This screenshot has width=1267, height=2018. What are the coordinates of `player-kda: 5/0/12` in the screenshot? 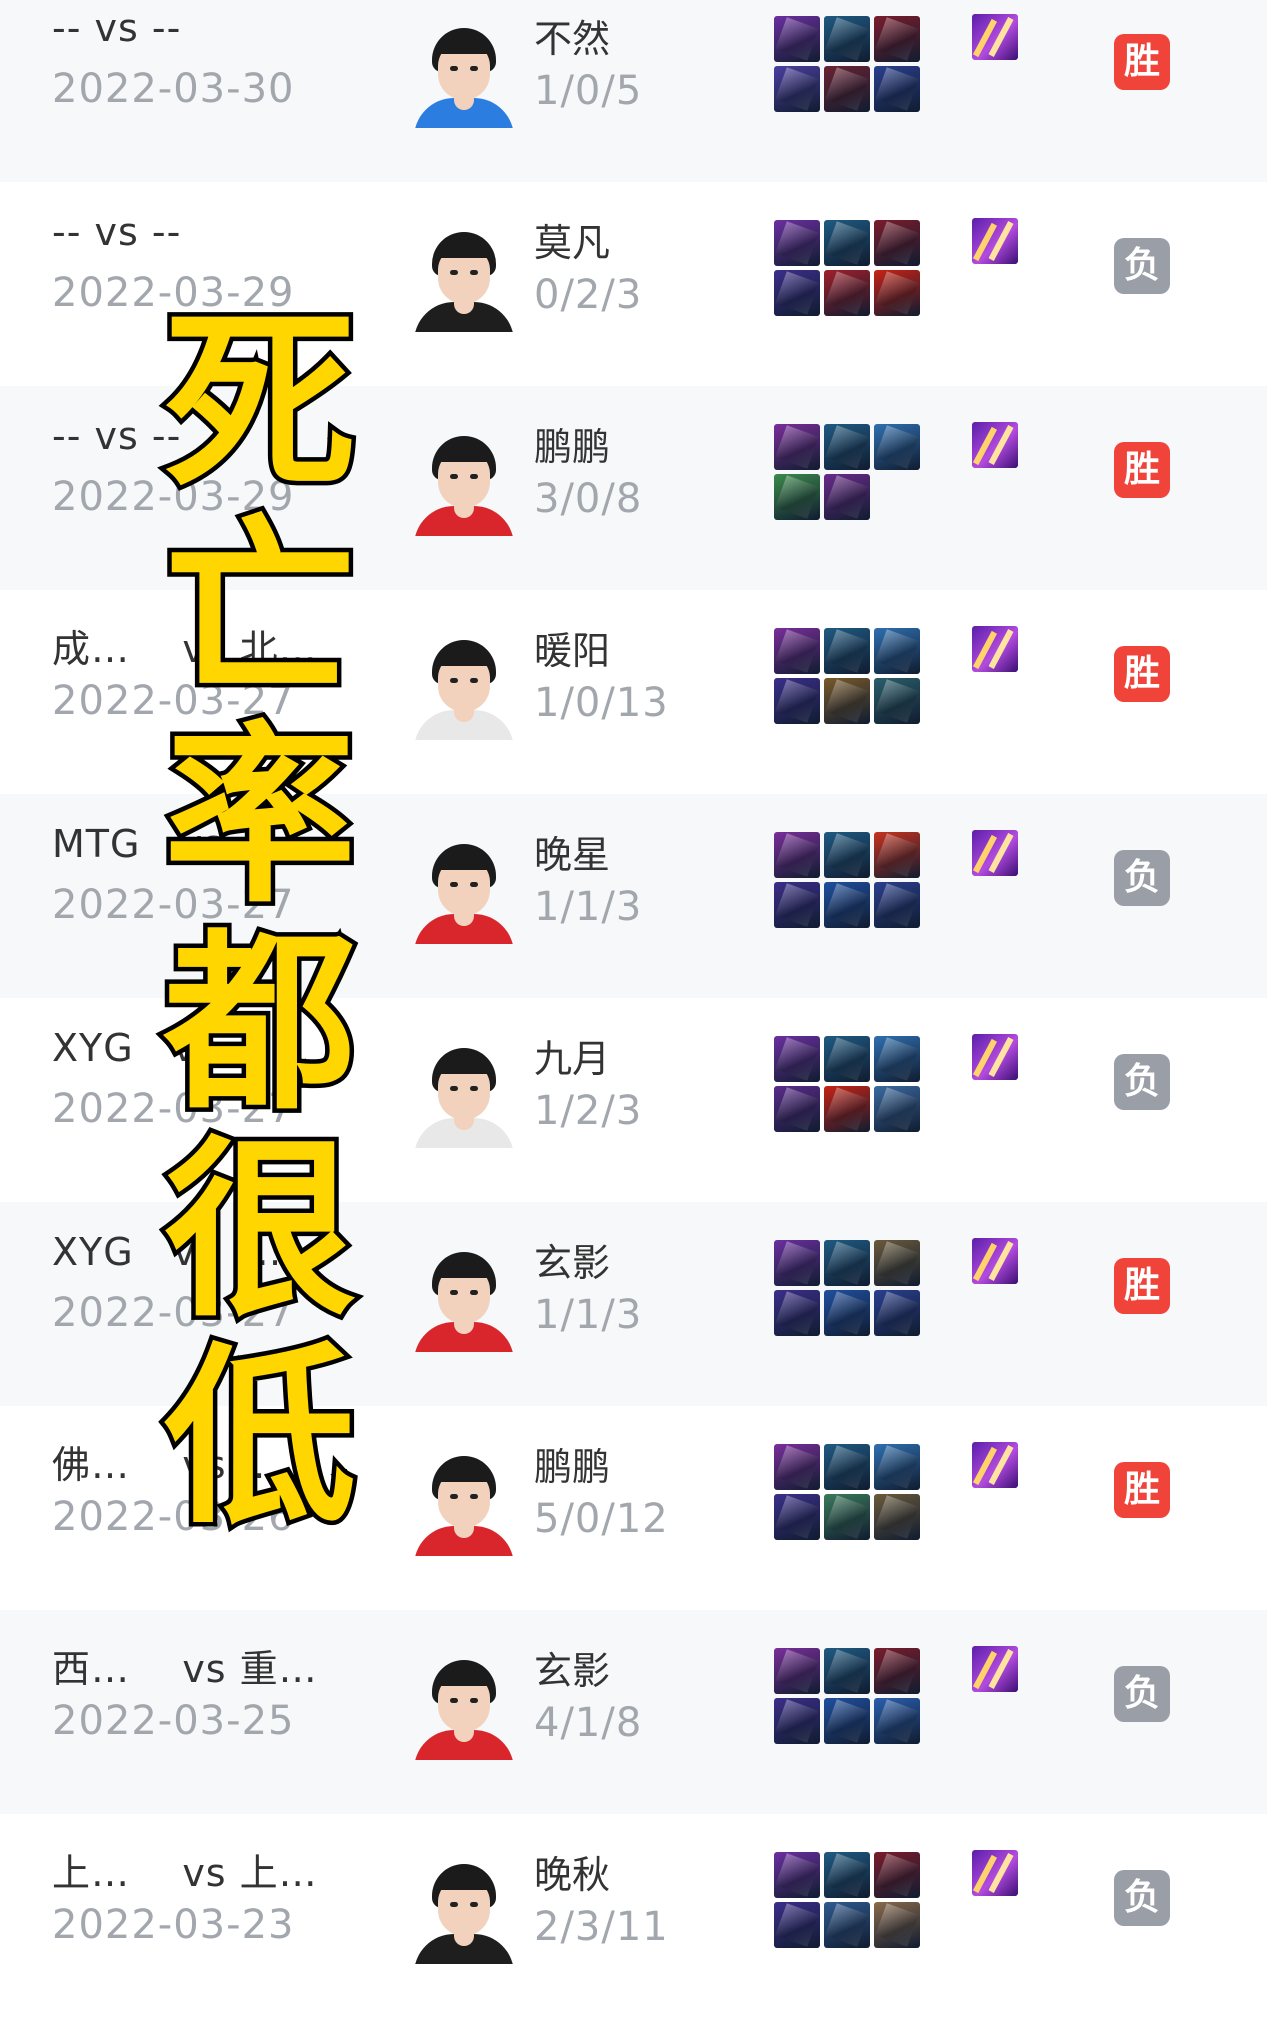 It's located at (601, 1519).